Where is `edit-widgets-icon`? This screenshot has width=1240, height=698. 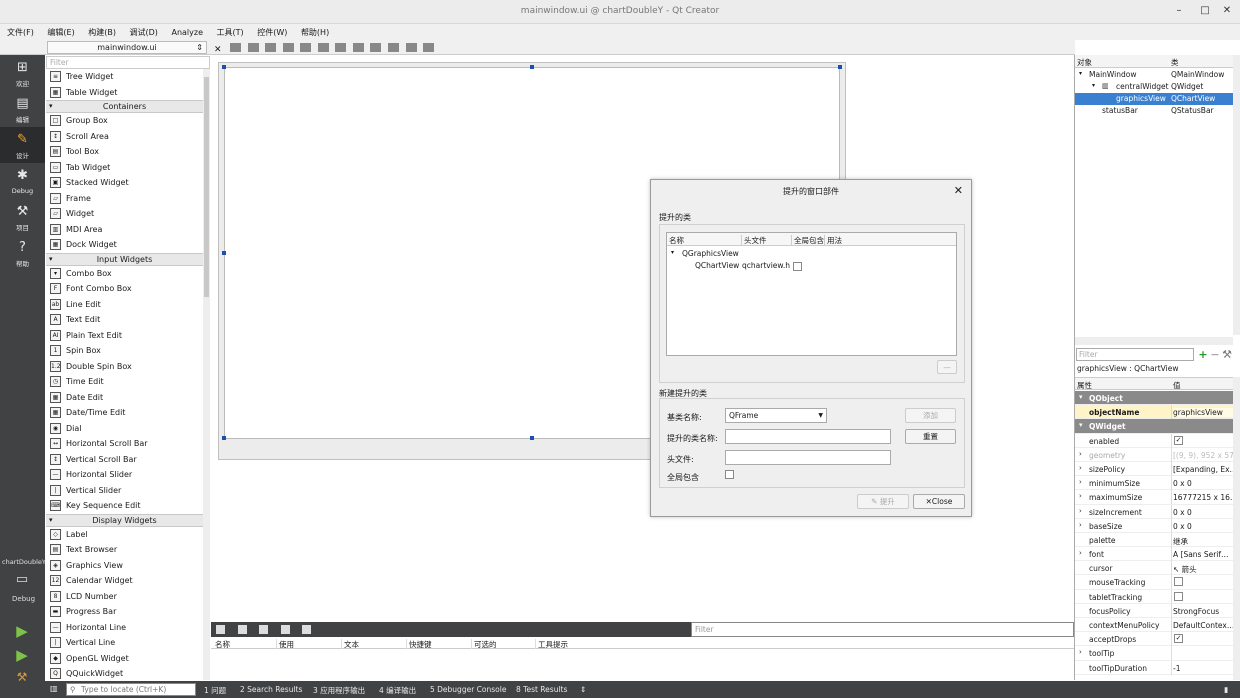 edit-widgets-icon is located at coordinates (236, 47).